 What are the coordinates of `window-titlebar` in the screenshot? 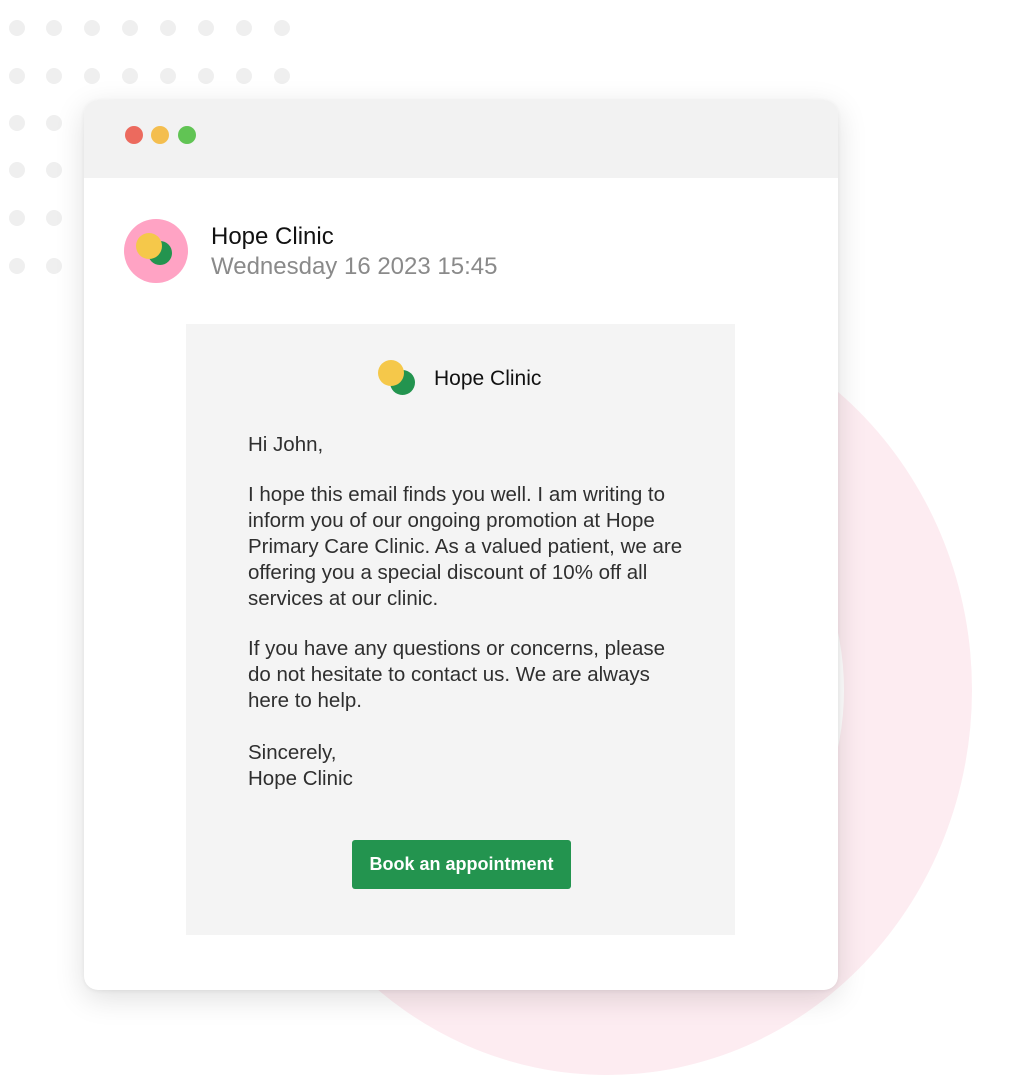 It's located at (461, 139).